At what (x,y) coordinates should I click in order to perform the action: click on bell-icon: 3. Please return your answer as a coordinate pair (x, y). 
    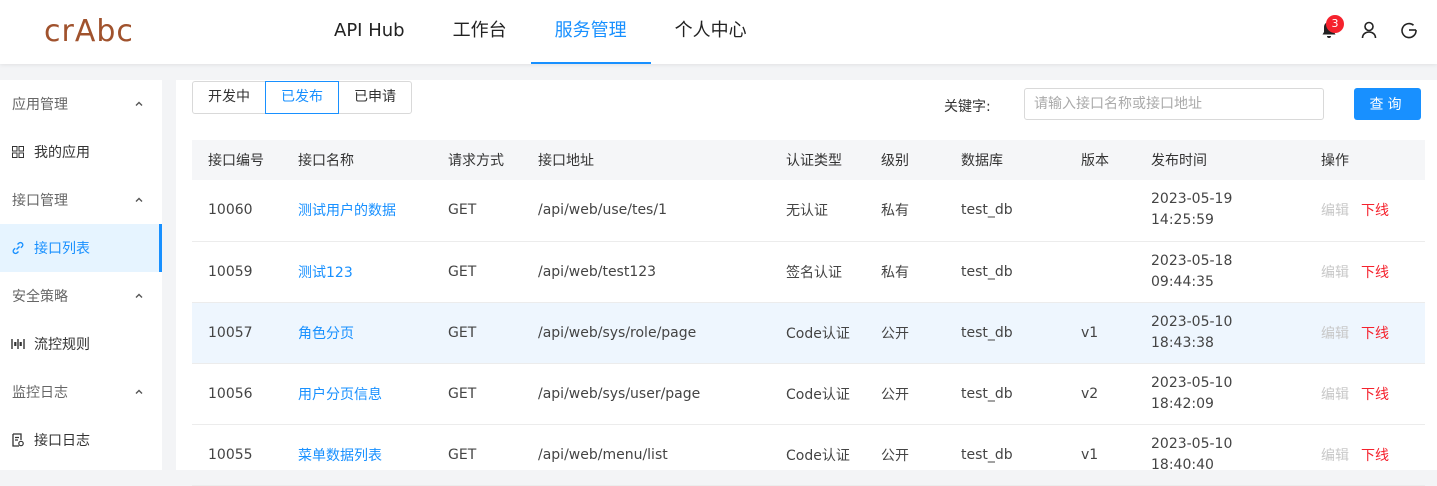
    Looking at the image, I should click on (1331, 27).